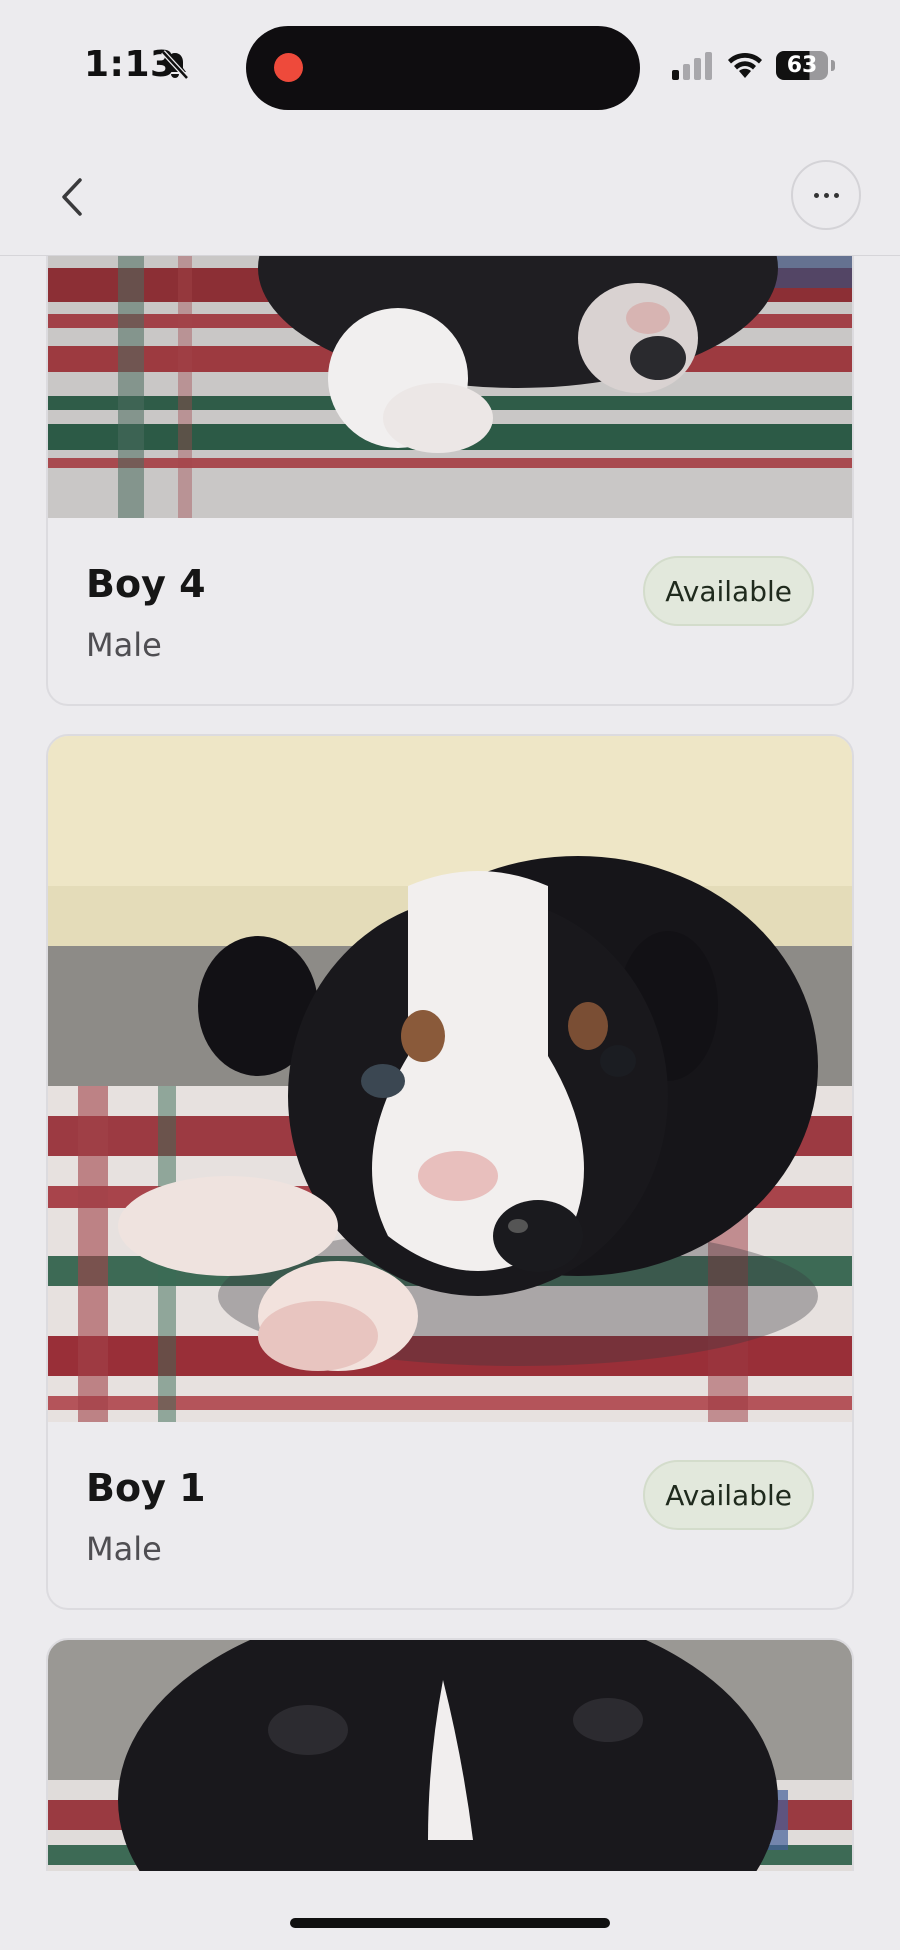 This screenshot has height=1950, width=900. What do you see at coordinates (833, 65) in the screenshot?
I see `battery-cap` at bounding box center [833, 65].